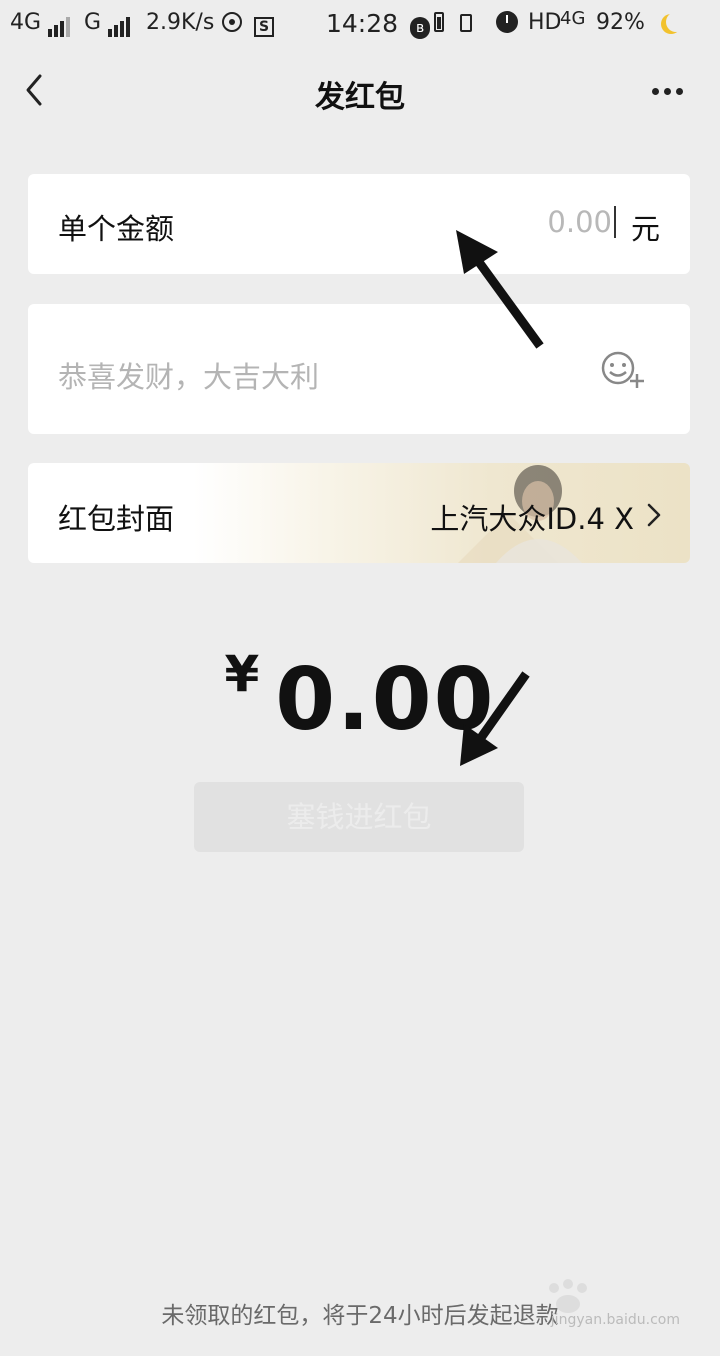  Describe the element at coordinates (615, 1320) in the screenshot. I see `watermark-text: jingyan.baidu.com` at that location.